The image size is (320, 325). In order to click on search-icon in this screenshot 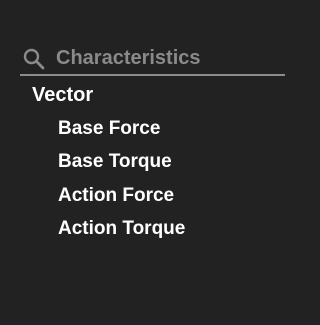, I will do `click(34, 59)`.